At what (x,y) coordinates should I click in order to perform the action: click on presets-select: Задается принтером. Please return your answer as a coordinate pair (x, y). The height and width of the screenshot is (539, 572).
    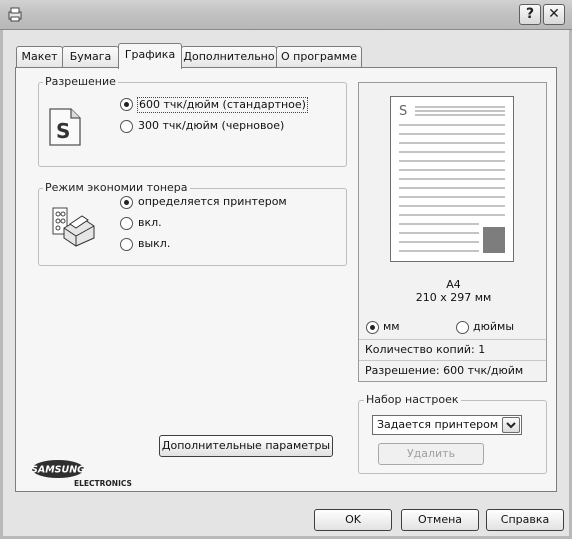
    Looking at the image, I should click on (447, 425).